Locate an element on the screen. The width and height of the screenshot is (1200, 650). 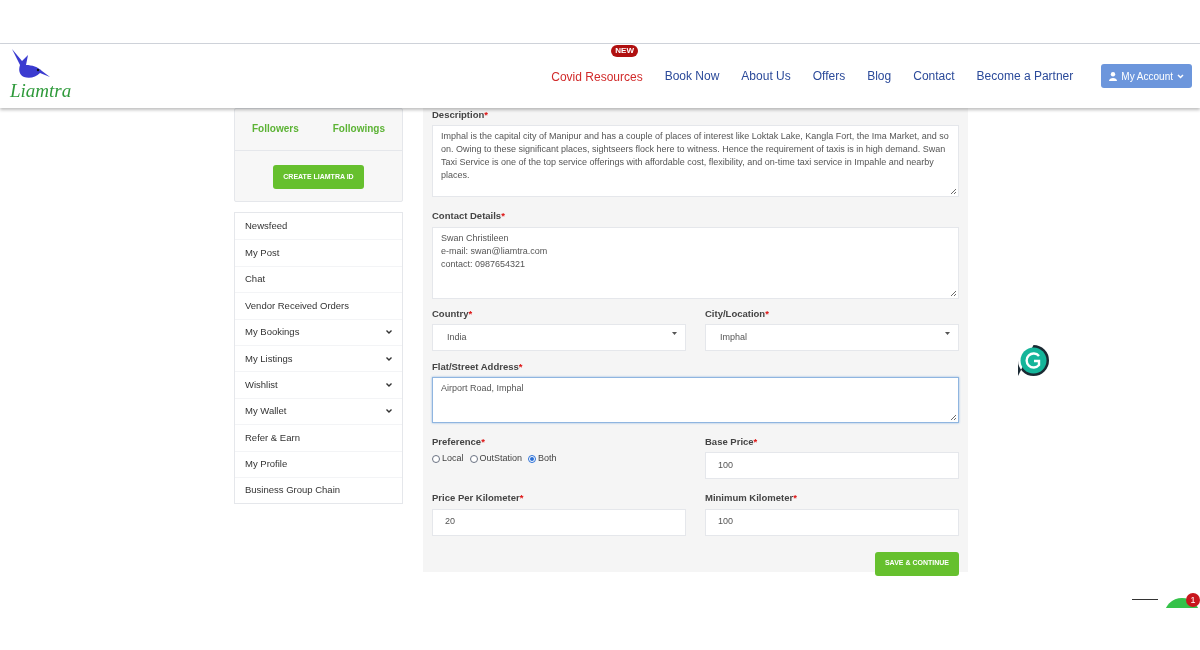
nav-link: Book Now is located at coordinates (692, 76).